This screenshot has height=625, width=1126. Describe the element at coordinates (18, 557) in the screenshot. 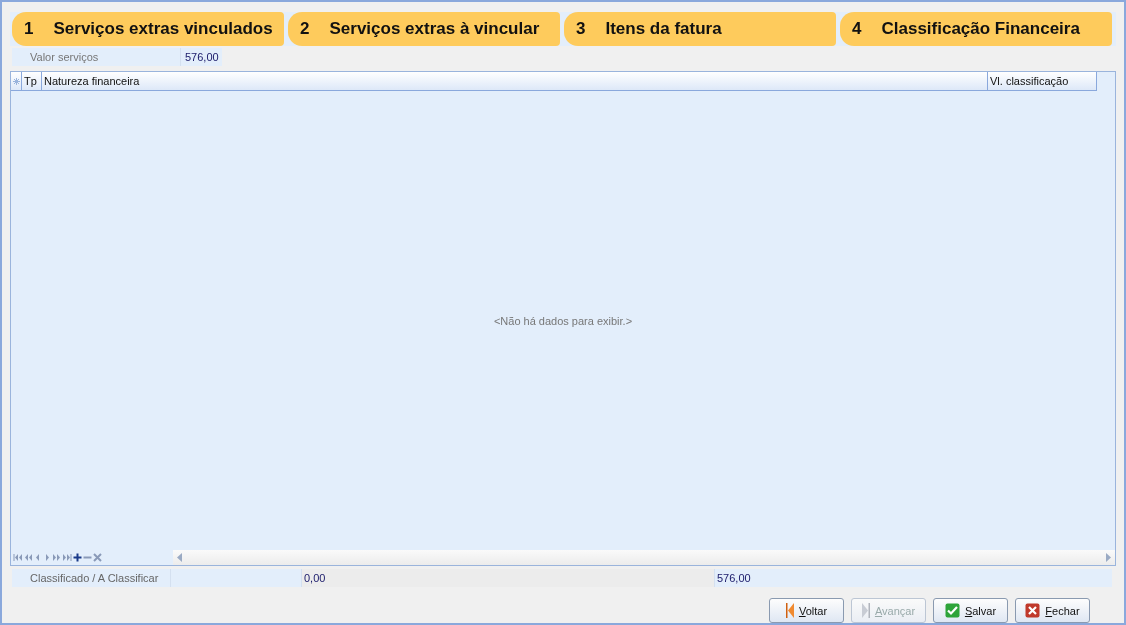

I see `first-icon` at that location.